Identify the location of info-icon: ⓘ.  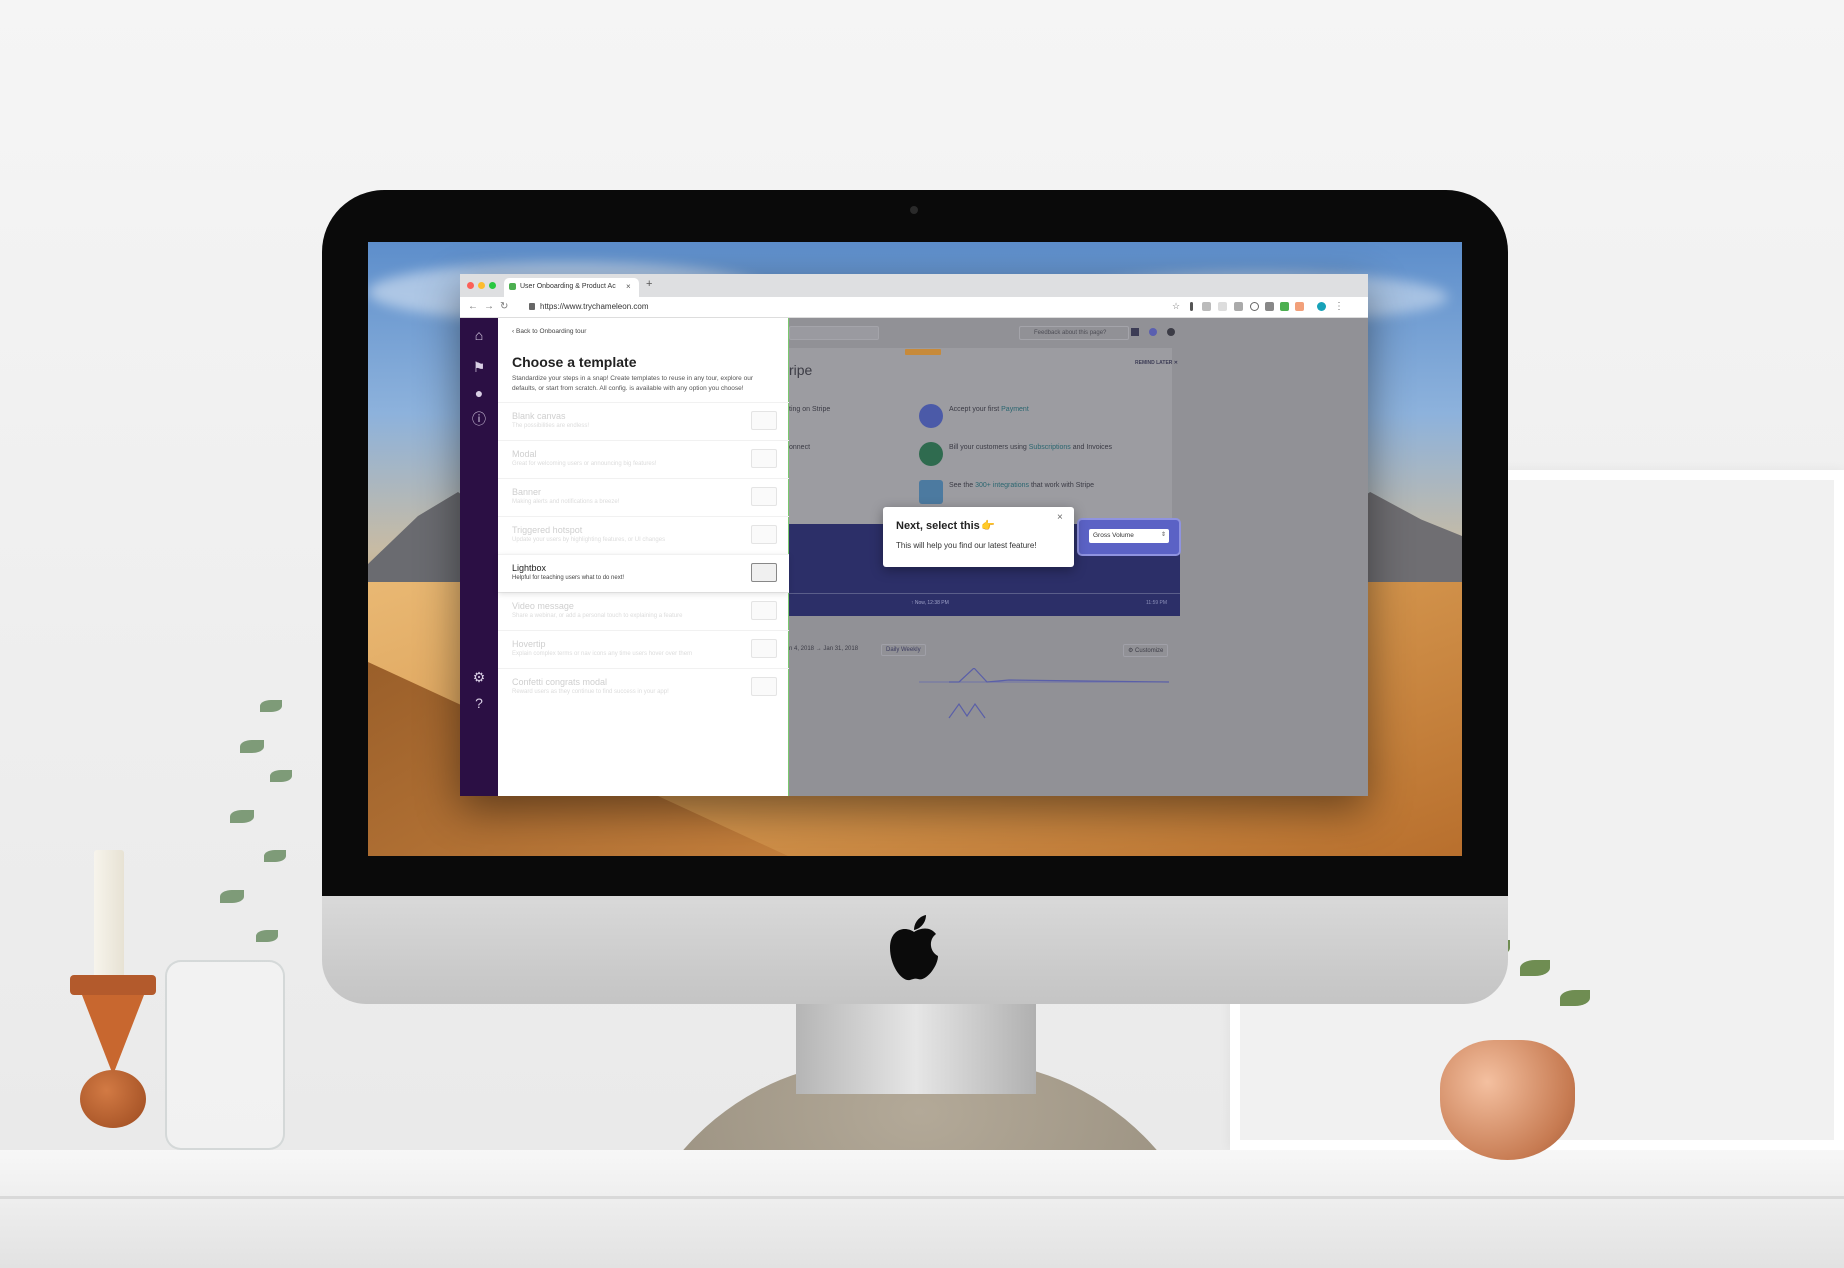
(479, 419).